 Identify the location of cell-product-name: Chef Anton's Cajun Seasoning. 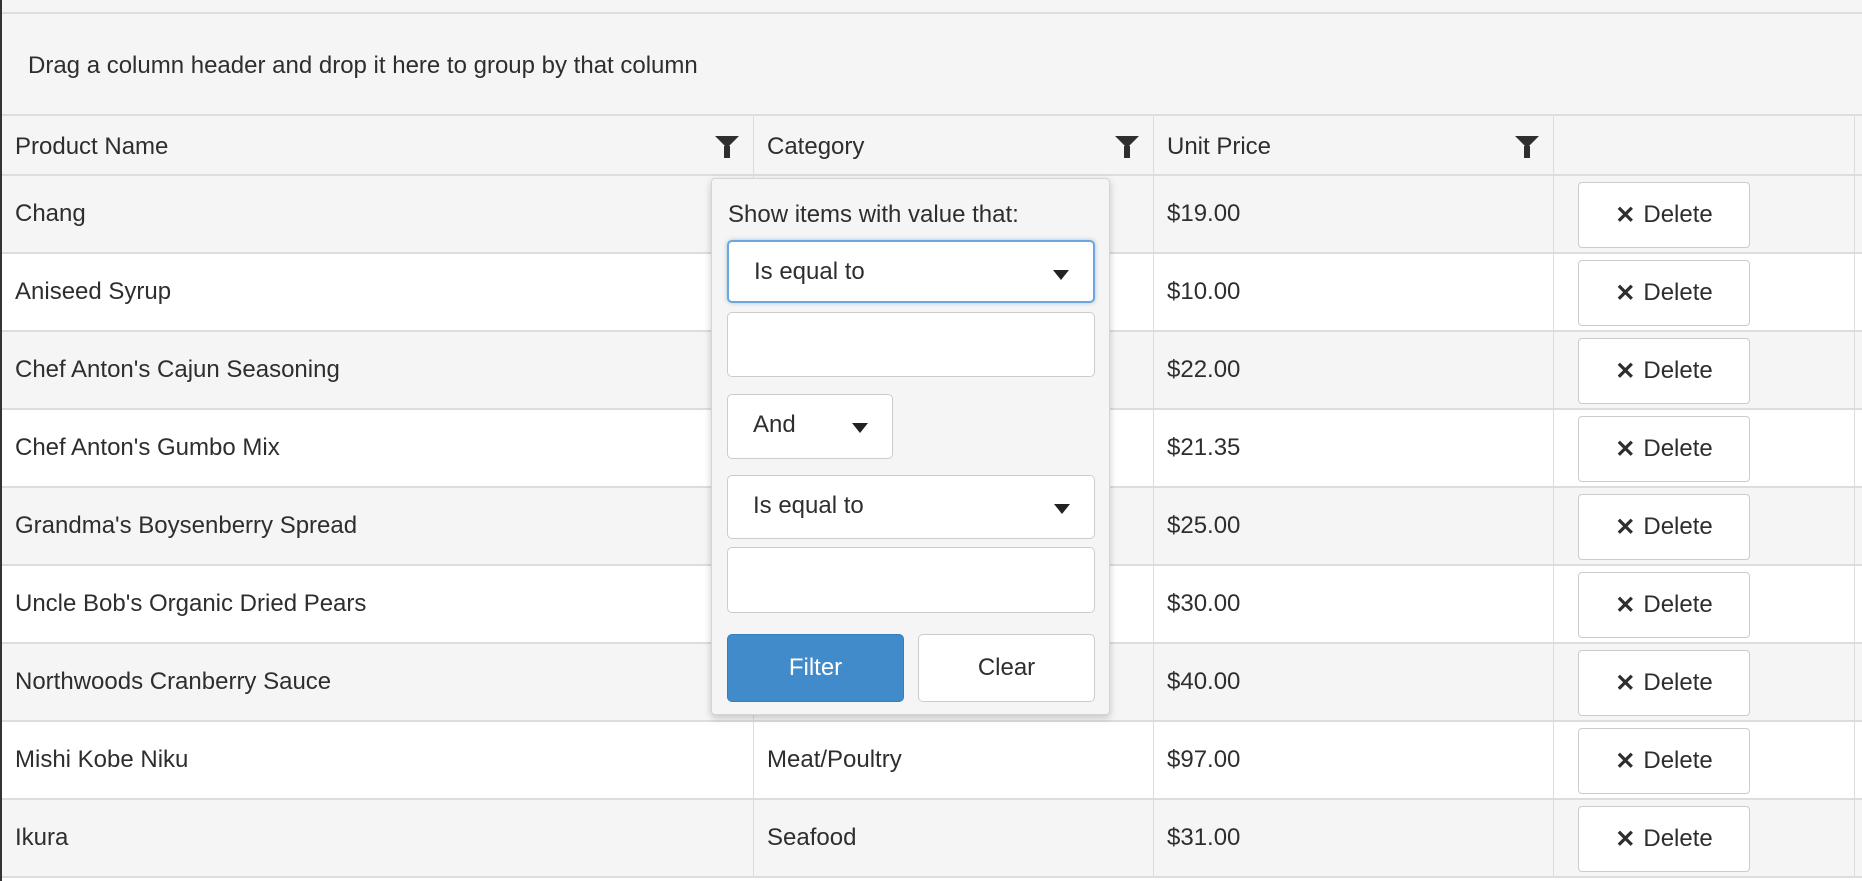
(378, 370).